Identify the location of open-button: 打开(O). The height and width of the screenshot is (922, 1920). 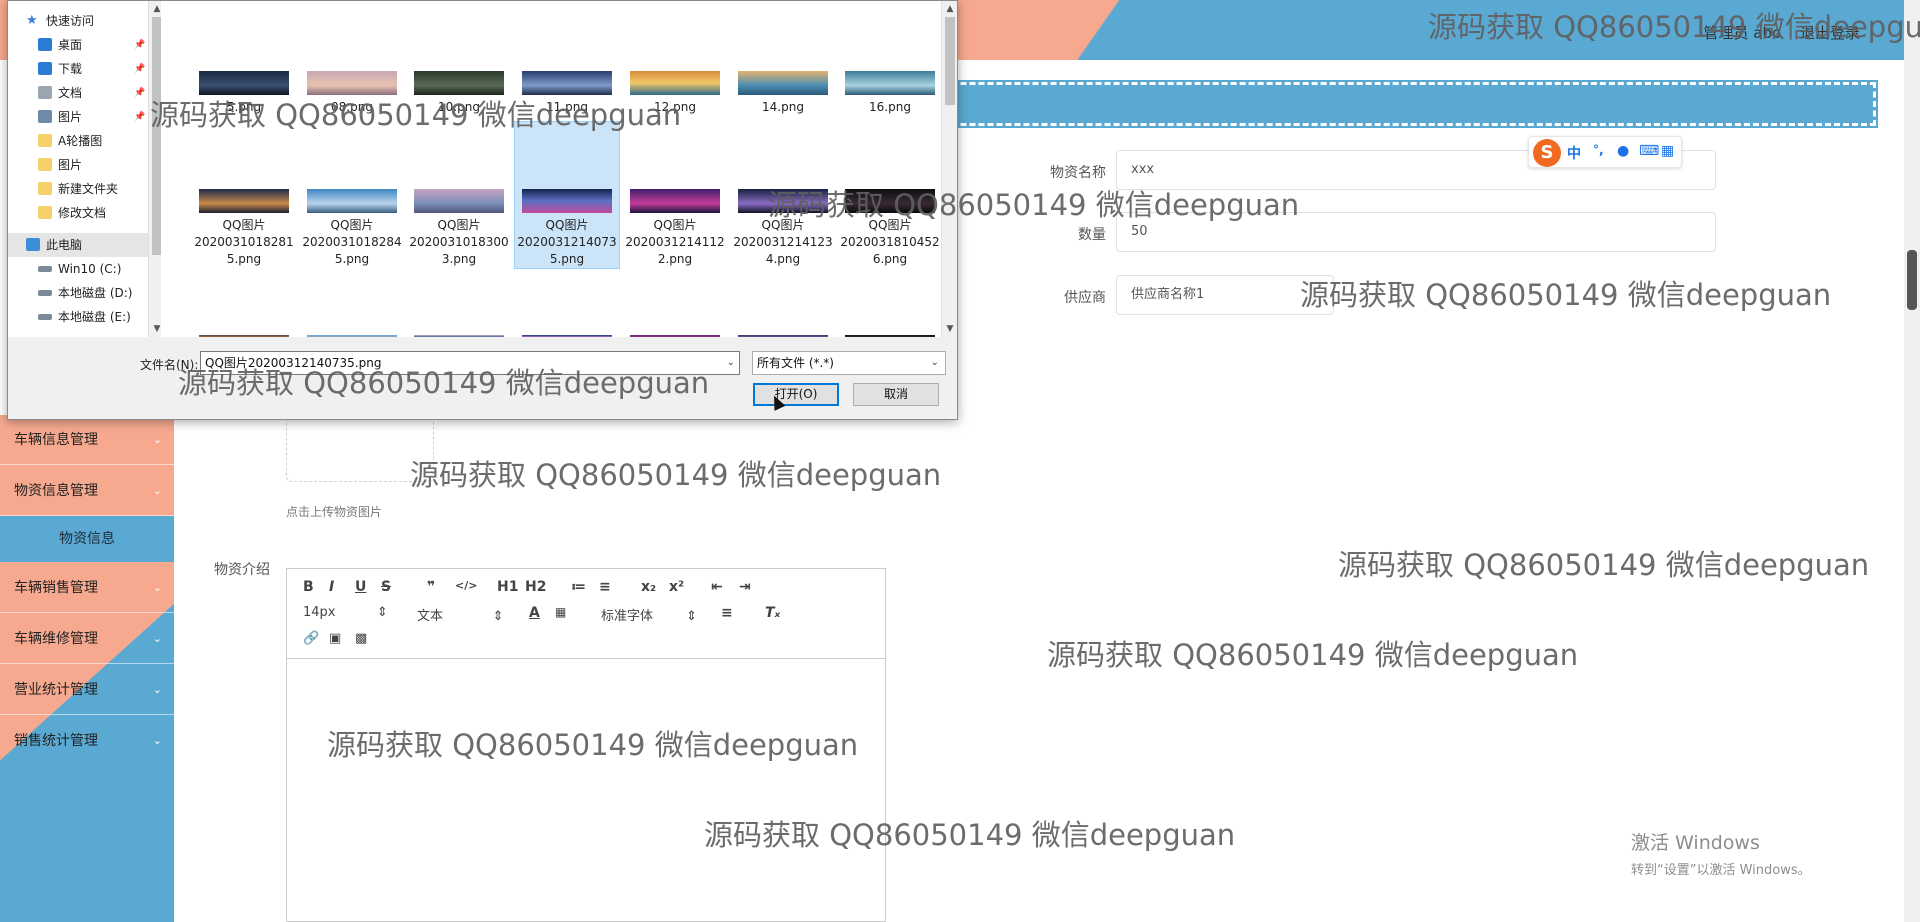
(796, 394).